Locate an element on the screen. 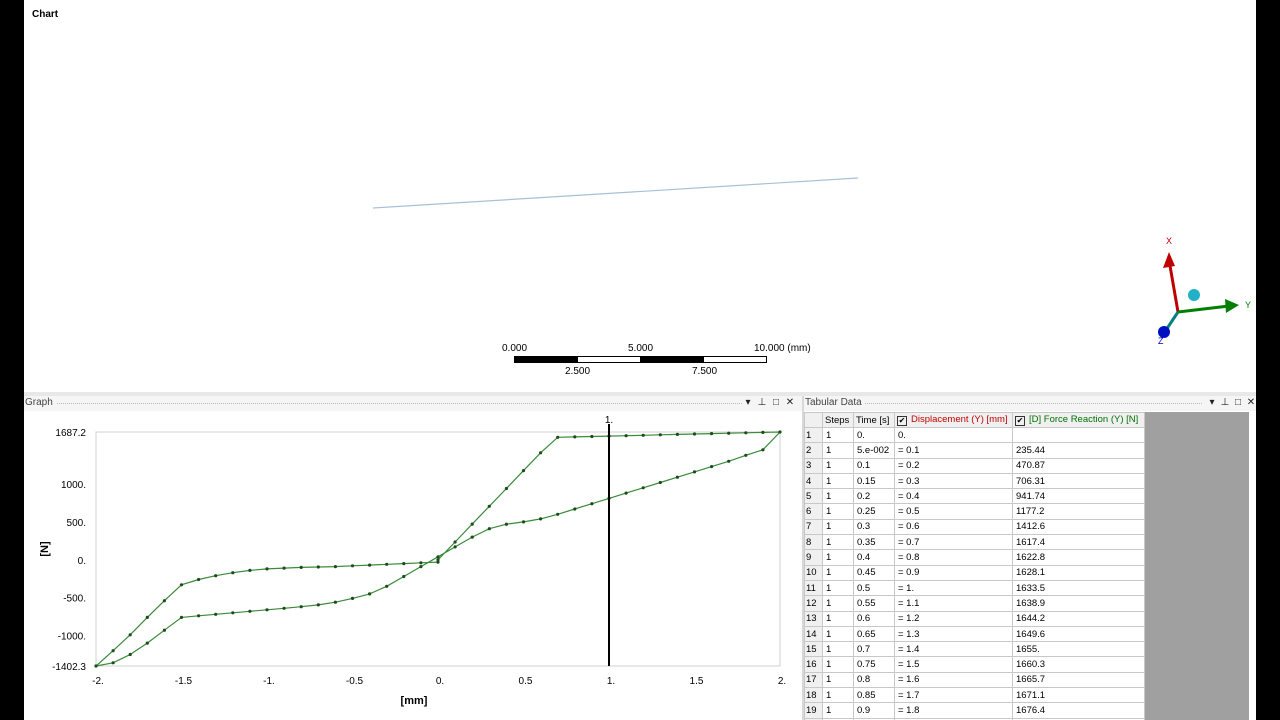 The width and height of the screenshot is (1280, 720). table-row: 10 1 0.45 = 0.9 1628.1 is located at coordinates (974, 572).